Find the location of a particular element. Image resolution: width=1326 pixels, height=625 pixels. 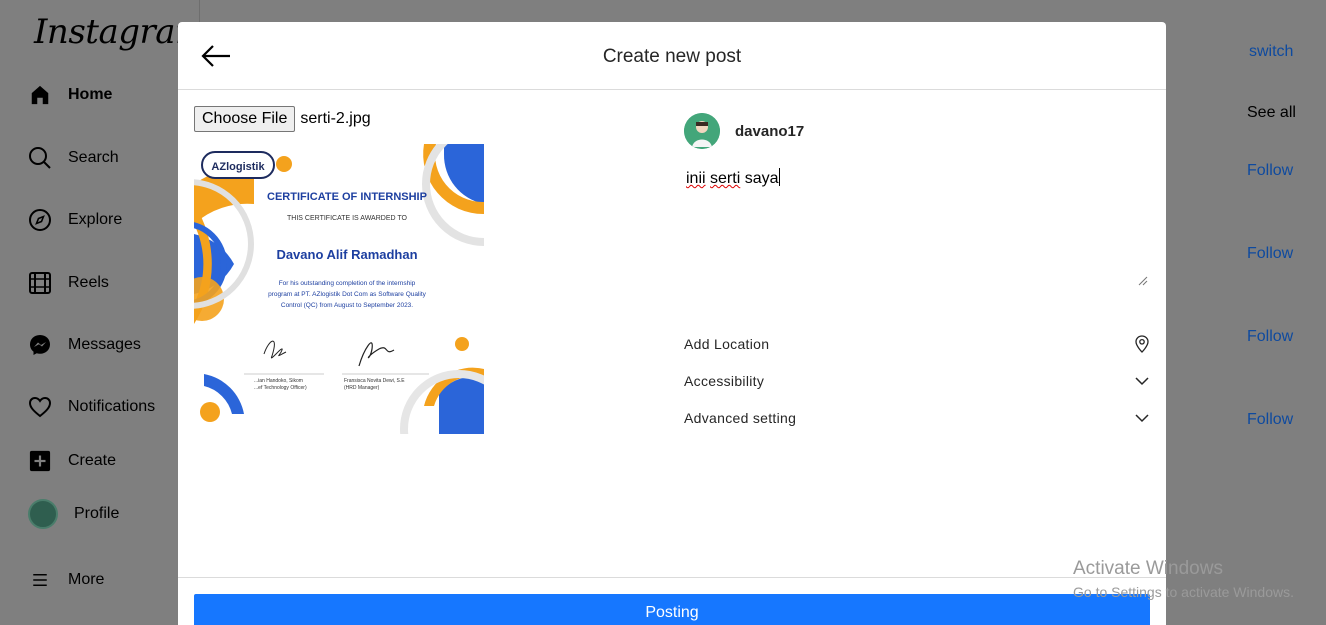

option-label: Add Location is located at coordinates (727, 344).